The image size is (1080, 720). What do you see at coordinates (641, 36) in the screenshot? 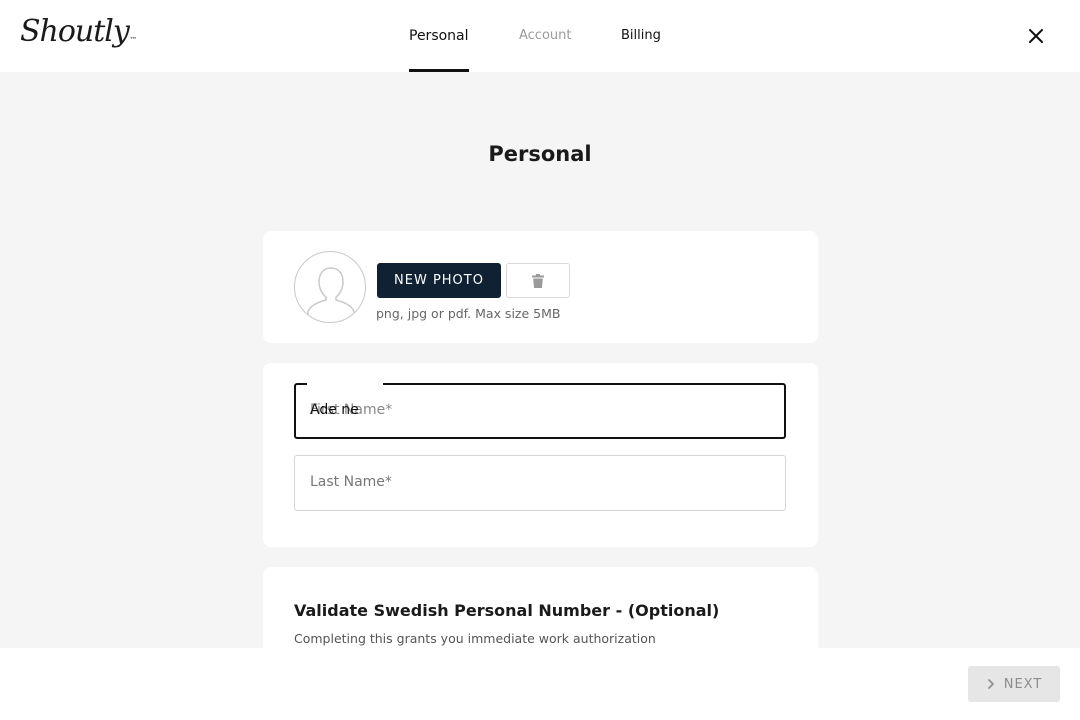
I see `tab-billing: Billing` at bounding box center [641, 36].